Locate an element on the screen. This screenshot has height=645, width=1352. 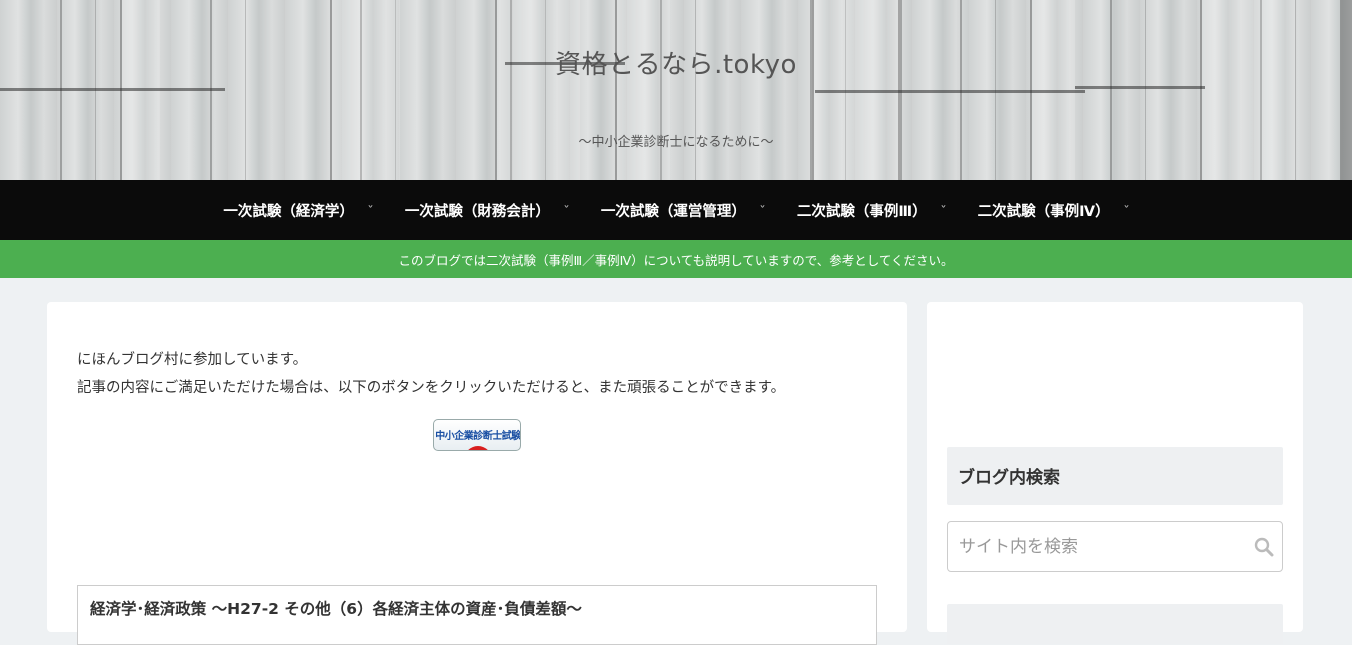
widget-title: ブログ内検索 is located at coordinates (1009, 478).